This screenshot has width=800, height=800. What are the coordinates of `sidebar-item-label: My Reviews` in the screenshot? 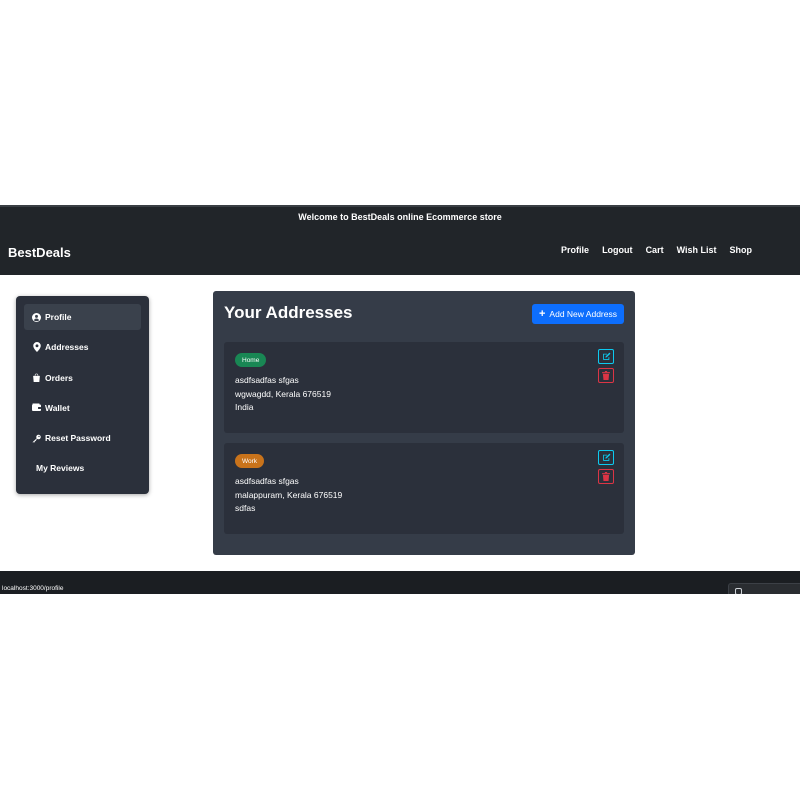 It's located at (60, 468).